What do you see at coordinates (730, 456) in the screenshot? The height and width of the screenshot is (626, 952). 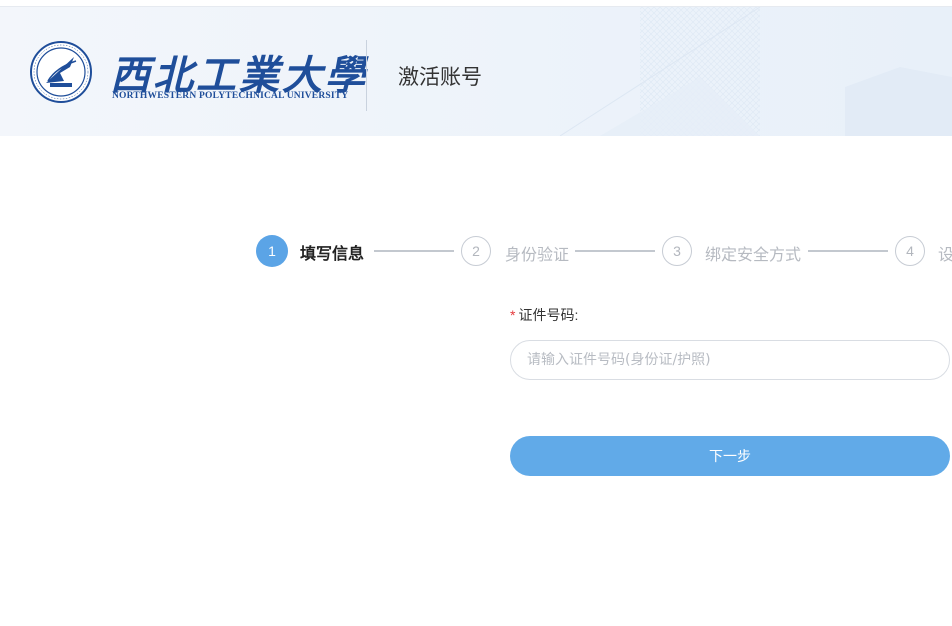 I see `next-step-button: 下一步` at bounding box center [730, 456].